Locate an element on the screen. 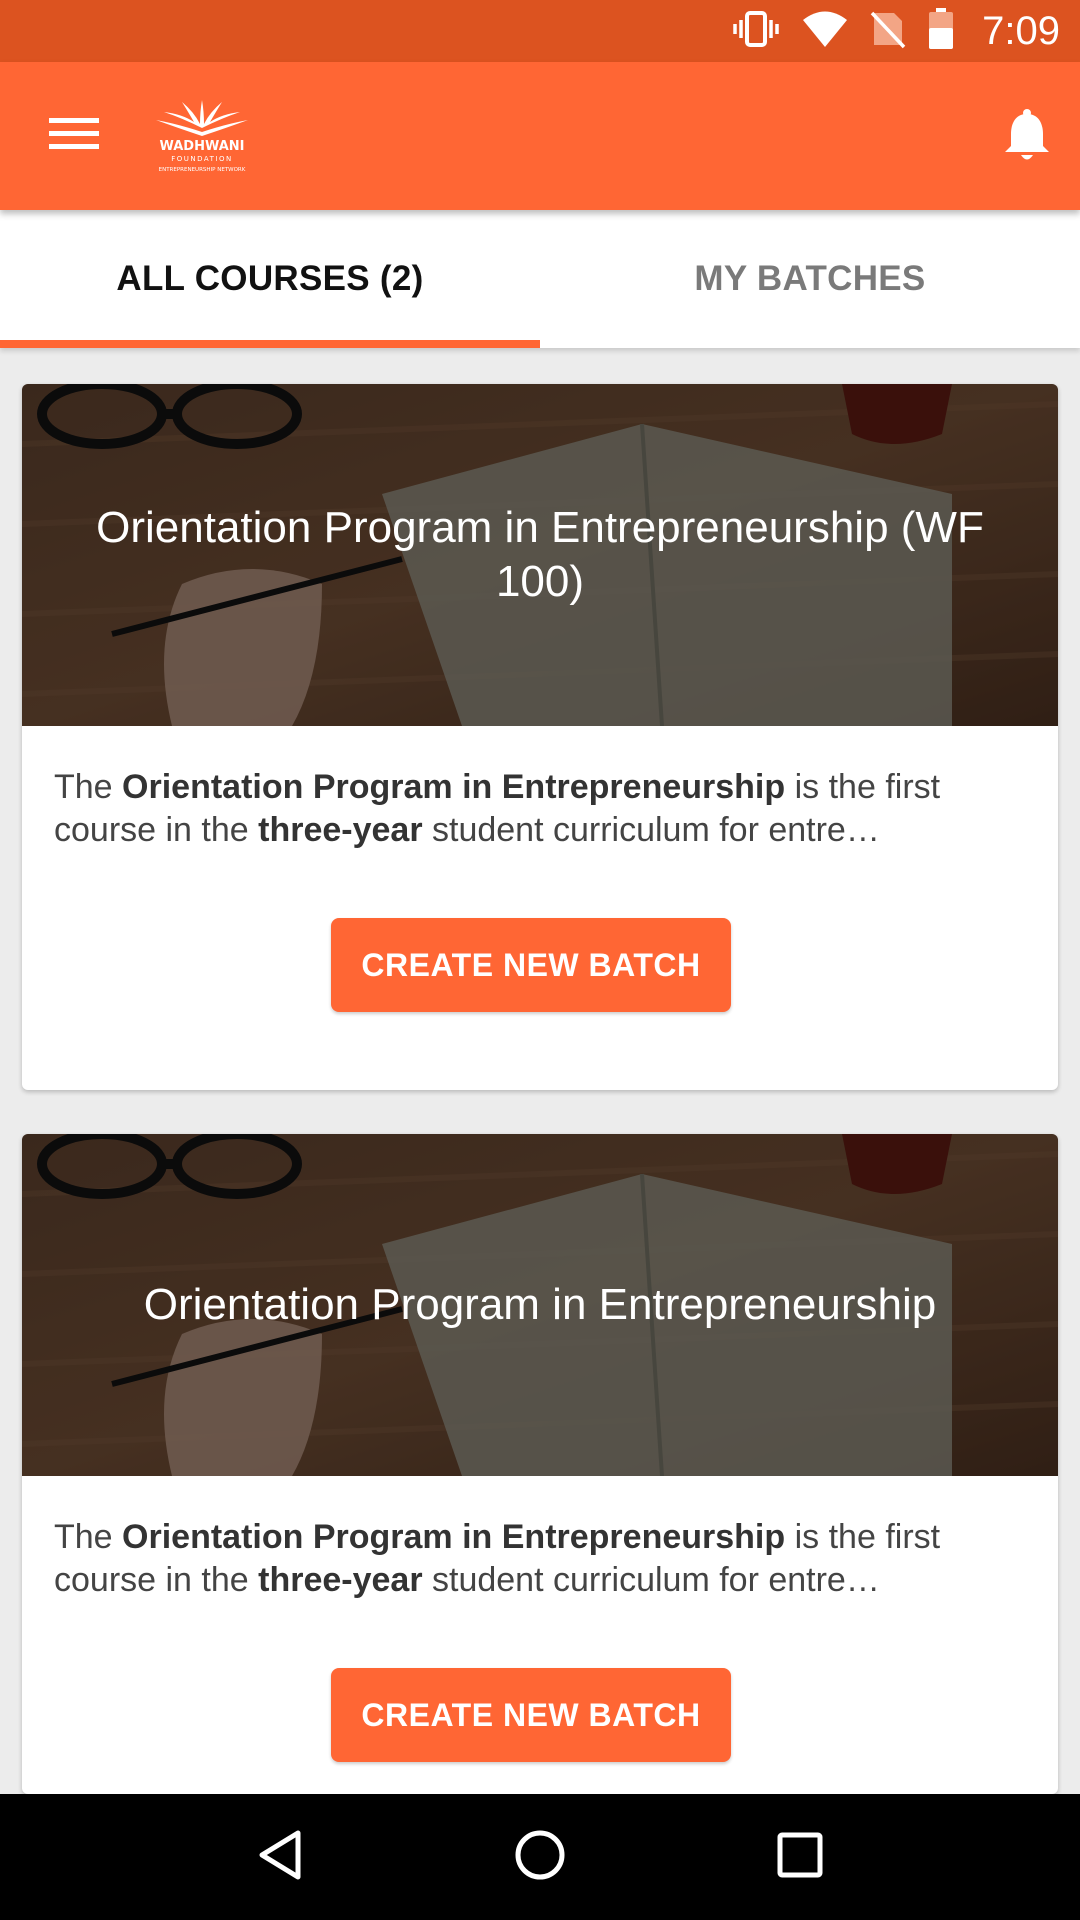  home-icon is located at coordinates (540, 1857).